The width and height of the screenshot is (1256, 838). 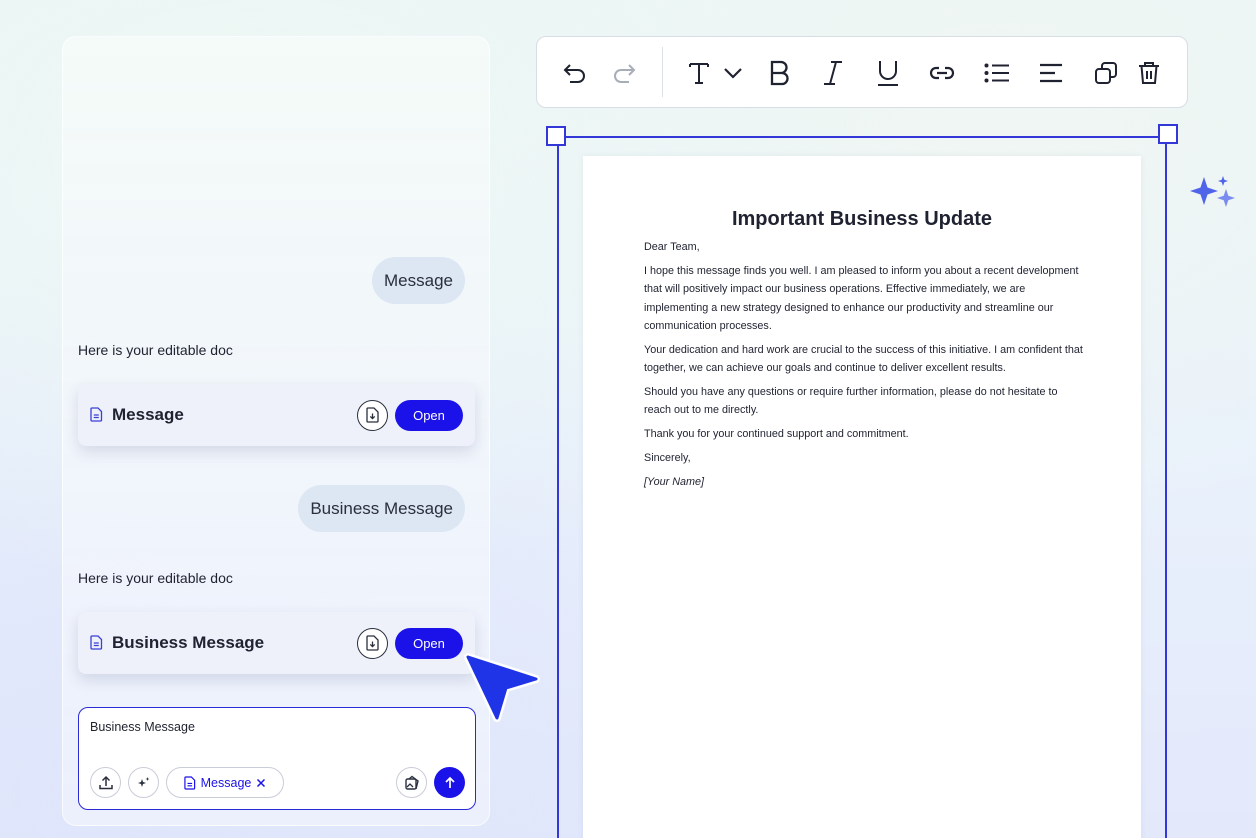 What do you see at coordinates (276, 643) in the screenshot?
I see `doc-card: Business Message Open` at bounding box center [276, 643].